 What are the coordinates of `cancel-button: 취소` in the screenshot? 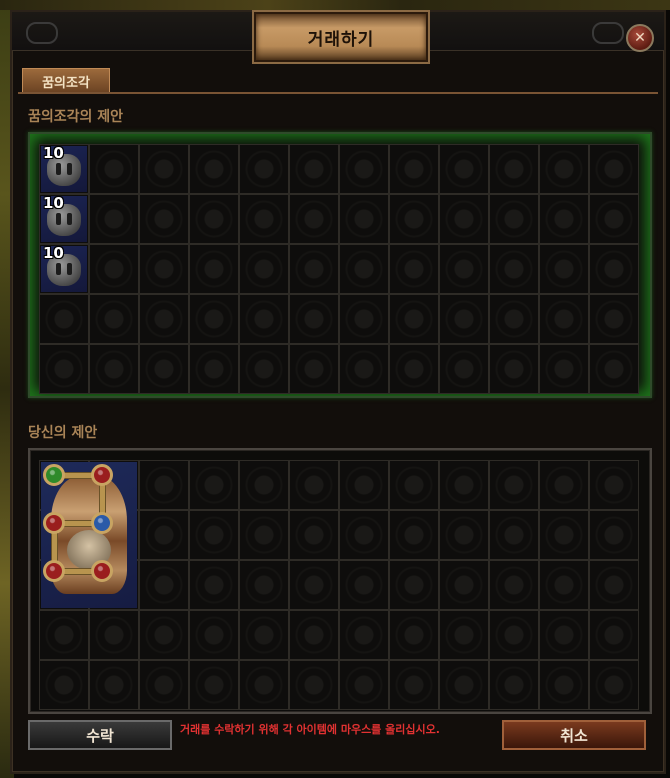 It's located at (574, 735).